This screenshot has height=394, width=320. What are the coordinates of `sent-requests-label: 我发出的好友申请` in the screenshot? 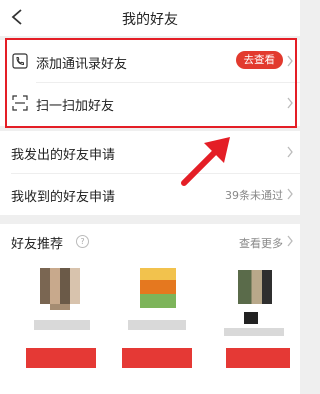 It's located at (63, 155).